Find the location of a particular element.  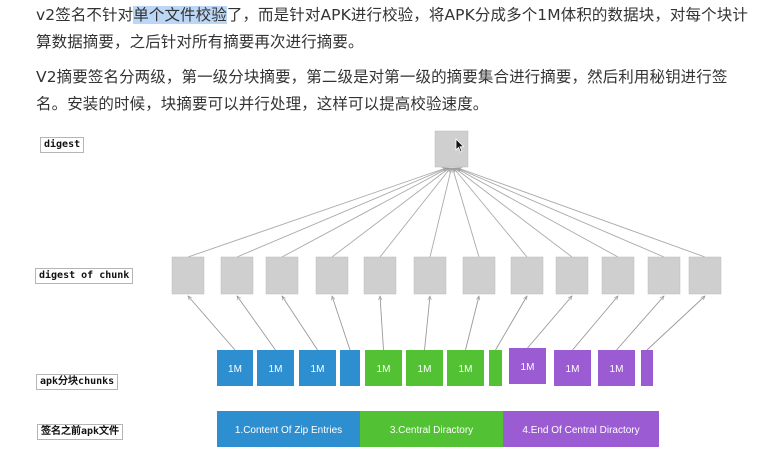

file-section-2: 3.Central Diractory is located at coordinates (431, 429).